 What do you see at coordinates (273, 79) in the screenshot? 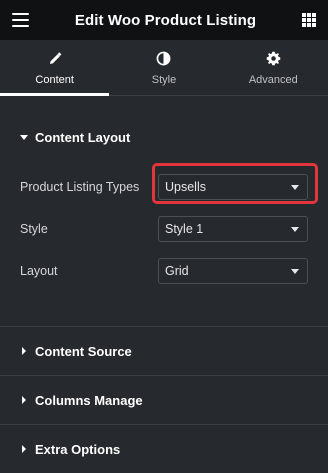
I see `tab-advanced-label: Advanced` at bounding box center [273, 79].